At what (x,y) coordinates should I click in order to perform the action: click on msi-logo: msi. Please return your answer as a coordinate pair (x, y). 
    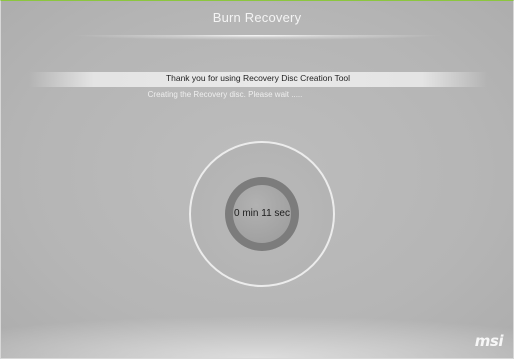
    Looking at the image, I should click on (489, 341).